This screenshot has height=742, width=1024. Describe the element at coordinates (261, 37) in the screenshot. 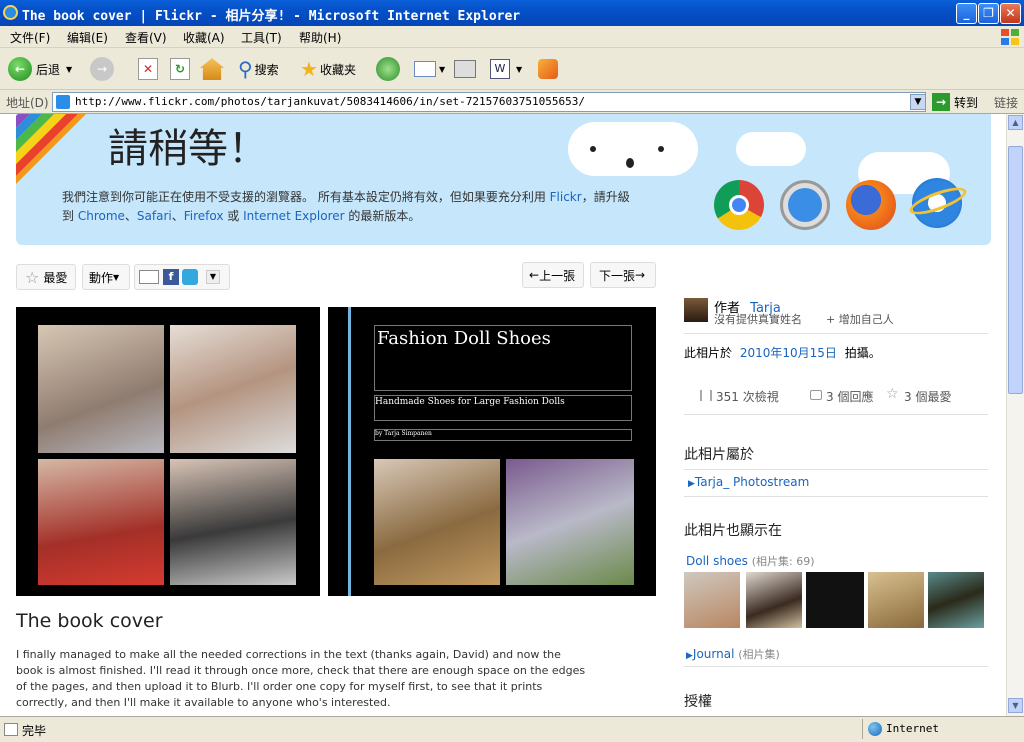

I see `menu-tools: 工具(T)` at that location.